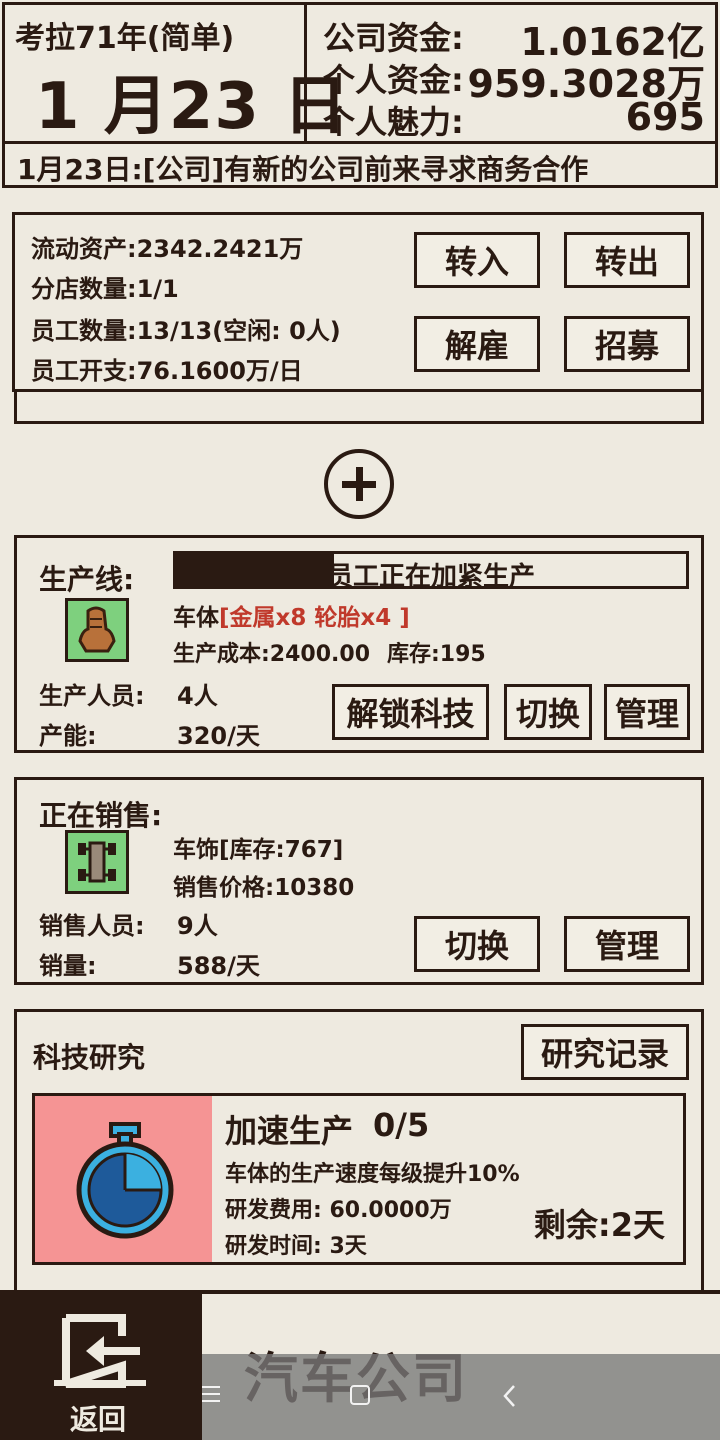  Describe the element at coordinates (68, 736) in the screenshot. I see `capacity-label: 产能:` at that location.